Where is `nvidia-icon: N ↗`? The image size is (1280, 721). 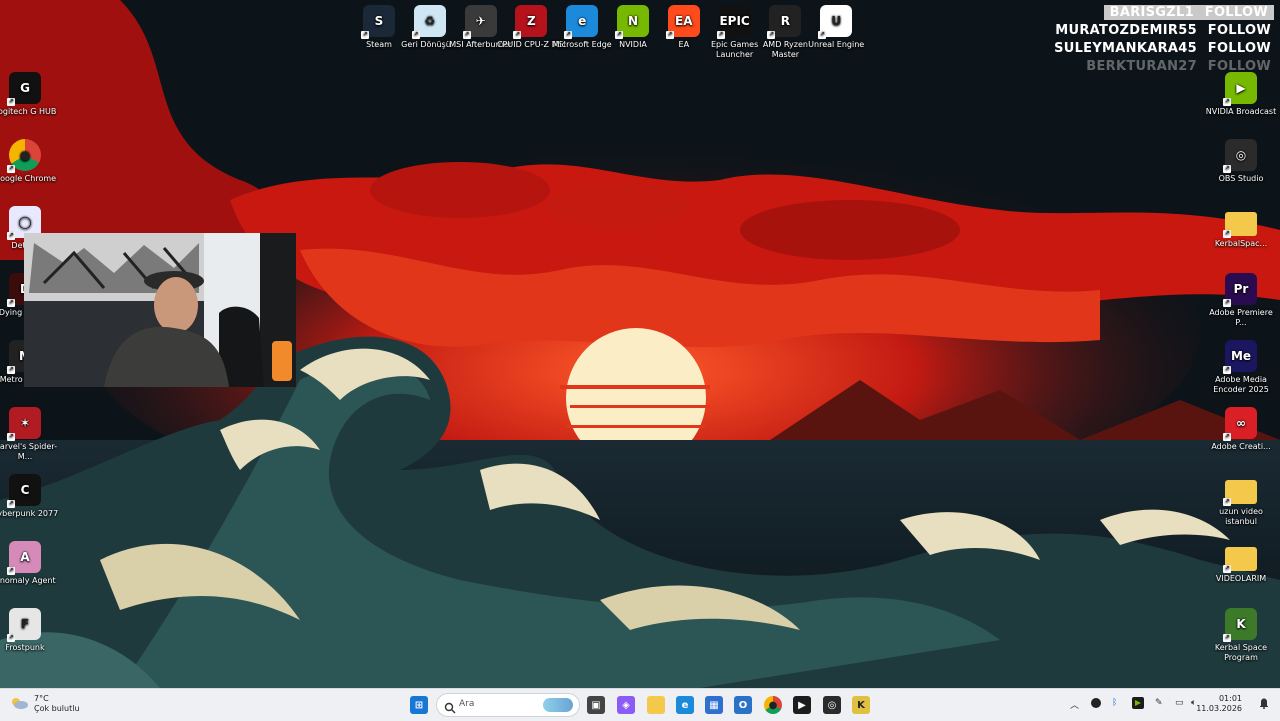 nvidia-icon: N ↗ is located at coordinates (632, 22).